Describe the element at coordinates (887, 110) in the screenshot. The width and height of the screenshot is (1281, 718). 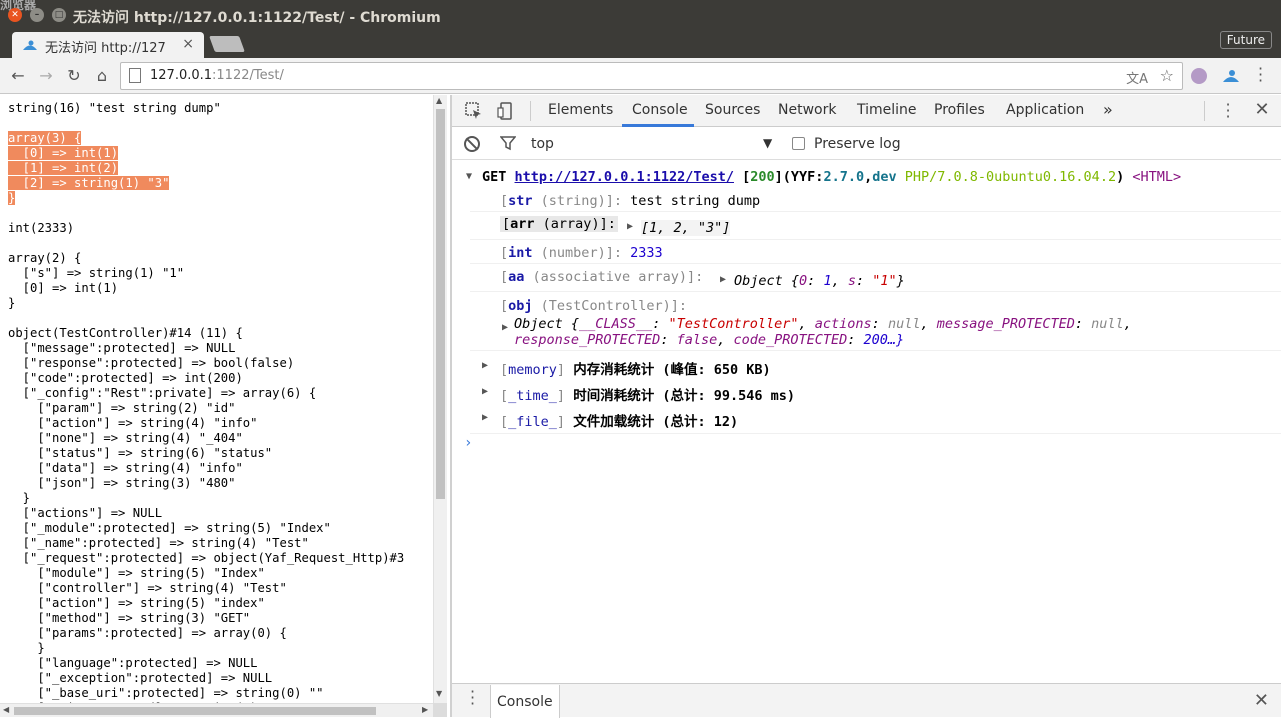
I see `tab-timeline: Timeline` at that location.